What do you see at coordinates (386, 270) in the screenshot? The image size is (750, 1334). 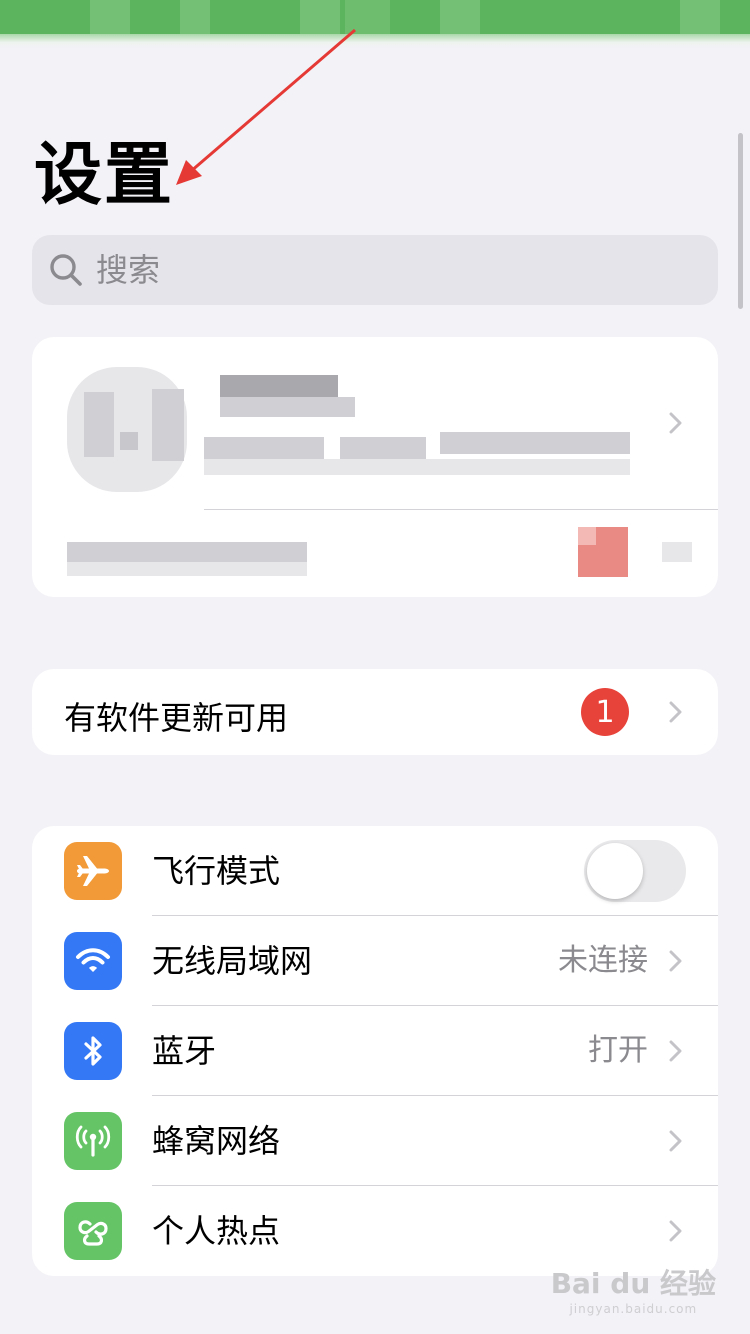 I see `search-input` at bounding box center [386, 270].